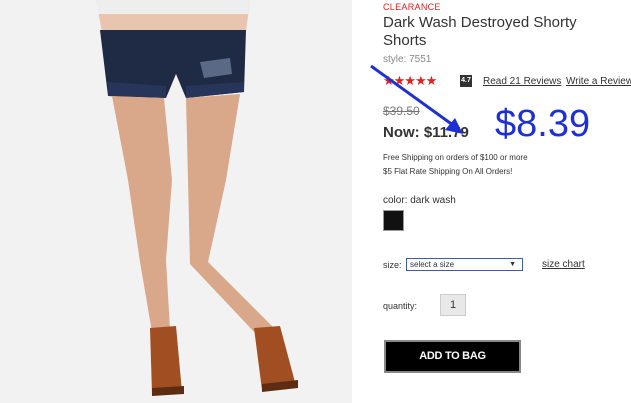 This screenshot has width=631, height=403. I want to click on quantity-input: 1, so click(453, 305).